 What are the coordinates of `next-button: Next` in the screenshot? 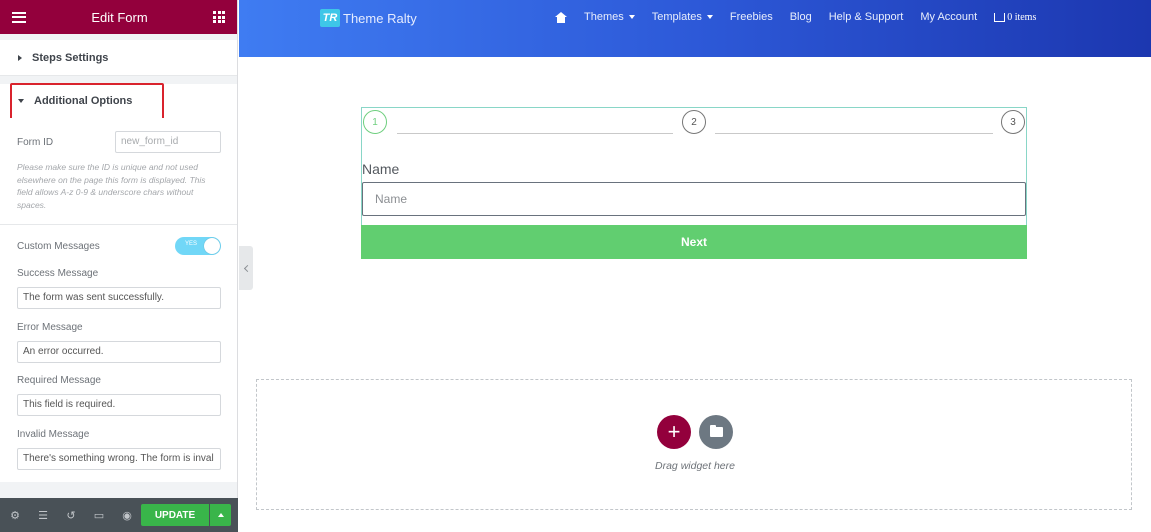 It's located at (694, 242).